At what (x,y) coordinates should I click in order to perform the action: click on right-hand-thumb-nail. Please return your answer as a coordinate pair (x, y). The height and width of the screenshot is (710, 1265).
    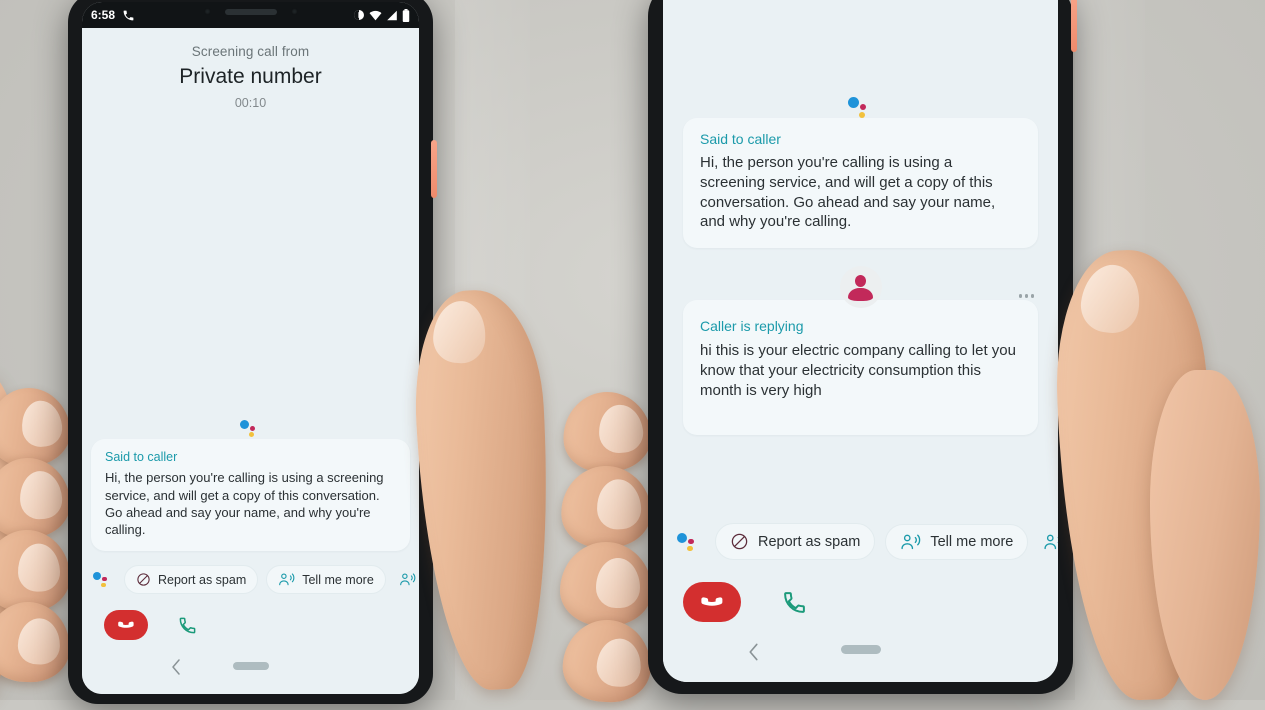
    Looking at the image, I should click on (1111, 299).